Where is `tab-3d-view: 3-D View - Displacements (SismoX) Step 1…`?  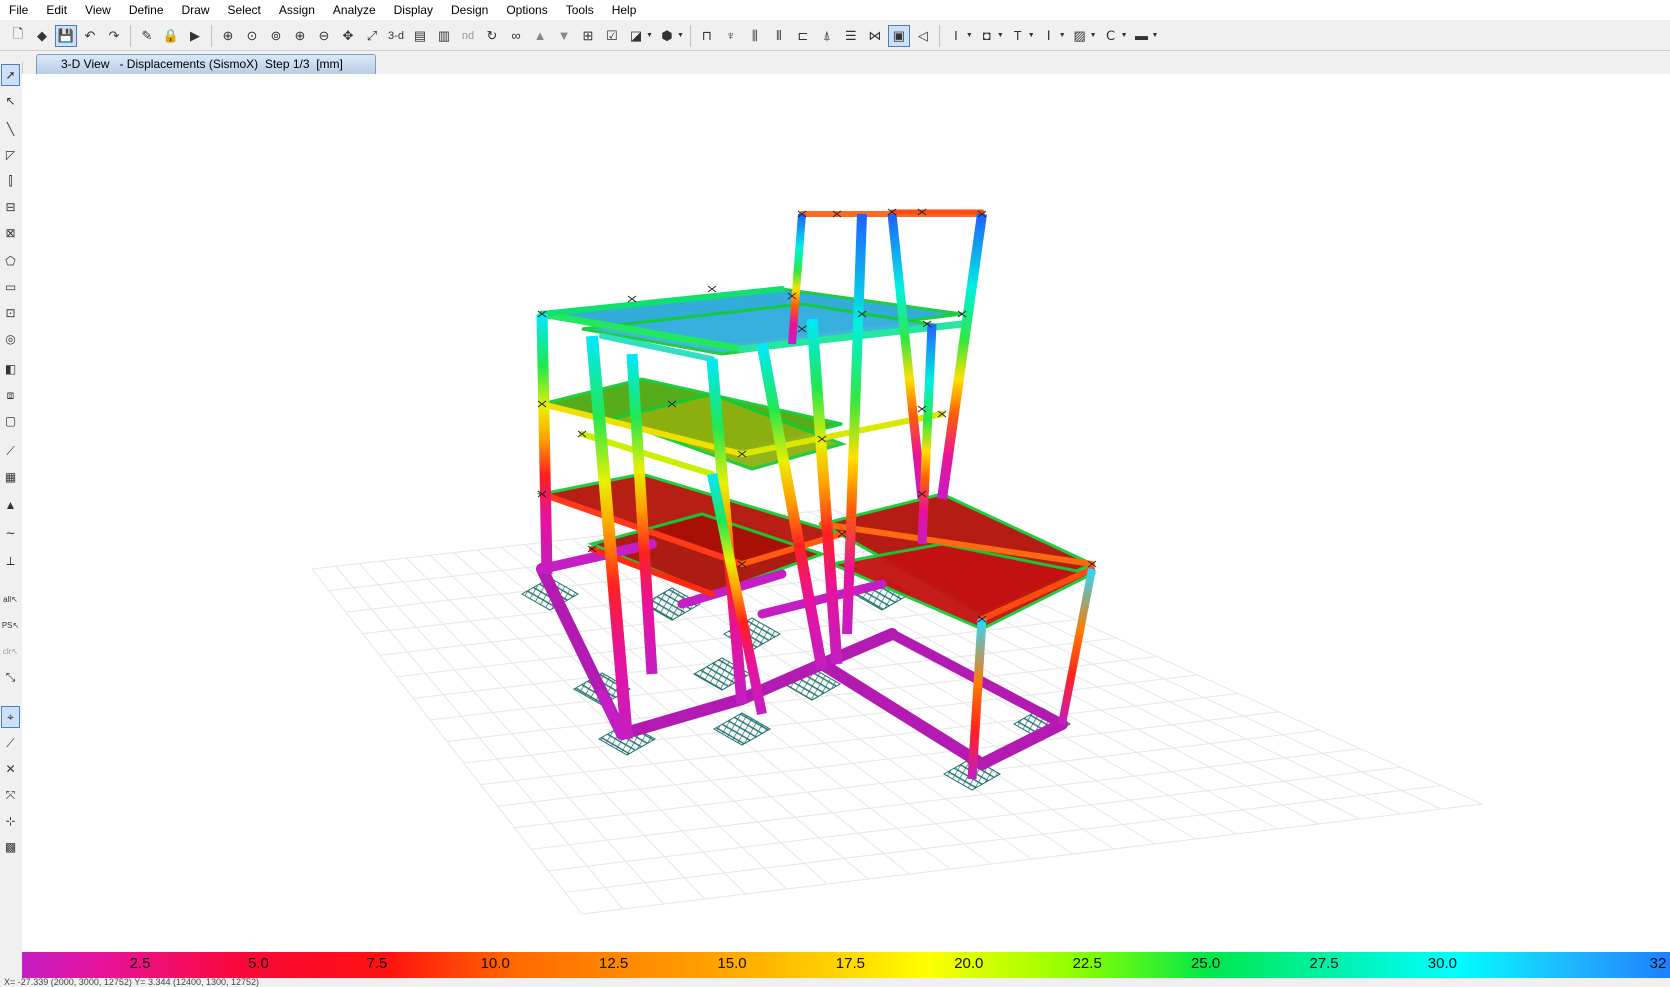 tab-3d-view: 3-D View - Displacements (SismoX) Step 1… is located at coordinates (206, 64).